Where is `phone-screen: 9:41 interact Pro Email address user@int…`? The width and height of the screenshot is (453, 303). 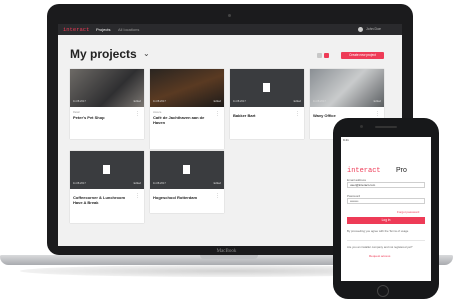 phone-screen: 9:41 interact Pro Email address user@int… is located at coordinates (386, 209).